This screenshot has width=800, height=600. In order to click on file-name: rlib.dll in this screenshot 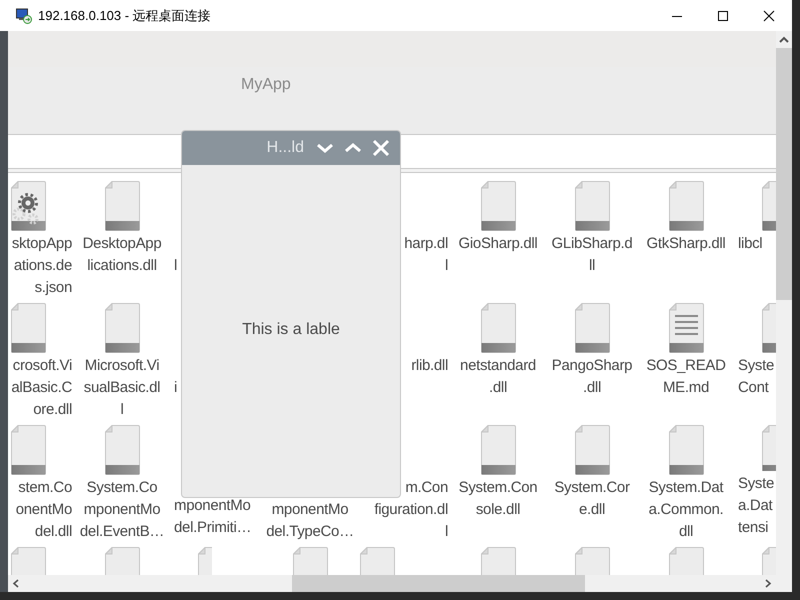, I will do `click(430, 366)`.